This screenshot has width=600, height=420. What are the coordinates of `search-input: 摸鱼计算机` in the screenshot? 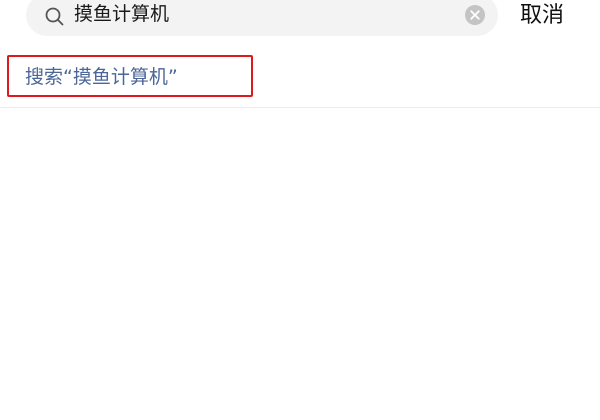 It's located at (121, 14).